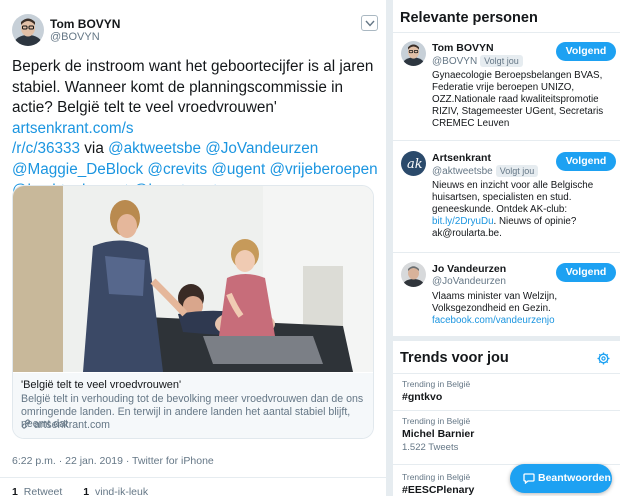 The width and height of the screenshot is (620, 496). I want to click on person-handle-text: @BOVYN, so click(454, 61).